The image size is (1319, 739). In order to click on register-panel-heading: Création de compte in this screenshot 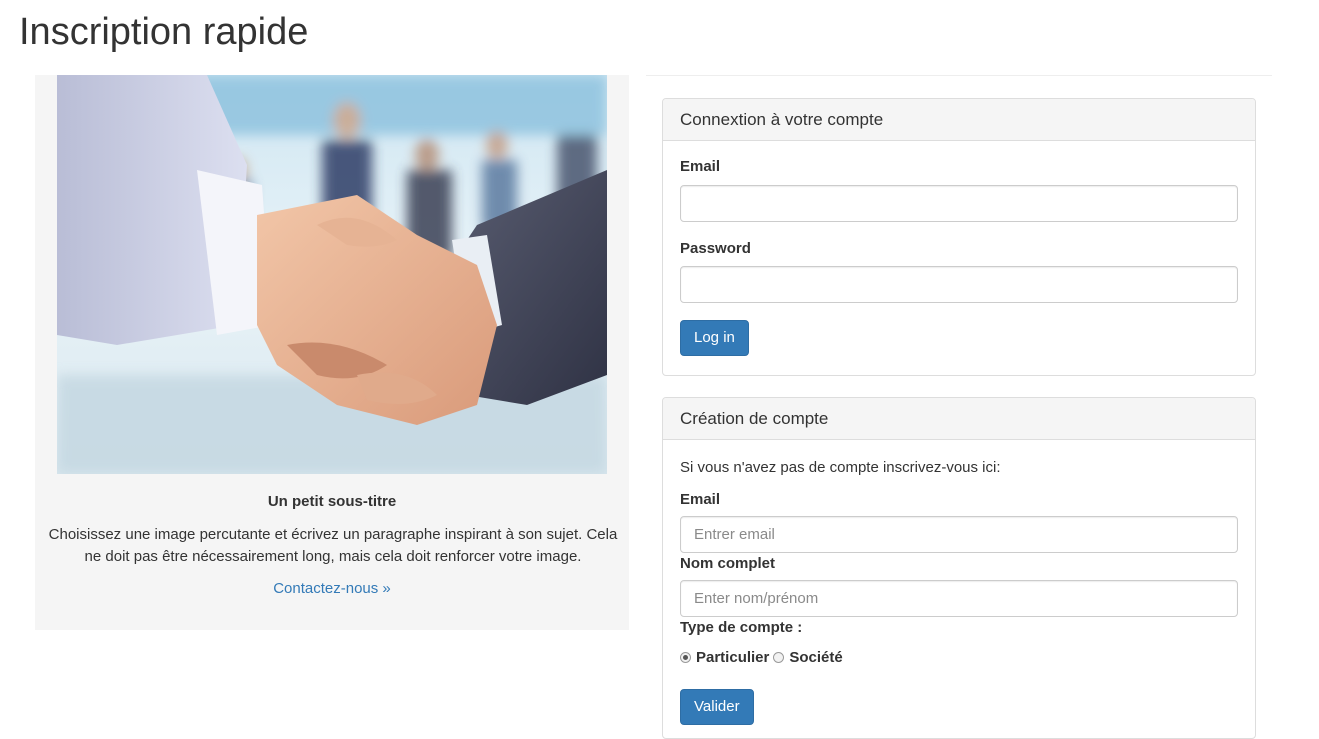, I will do `click(959, 419)`.